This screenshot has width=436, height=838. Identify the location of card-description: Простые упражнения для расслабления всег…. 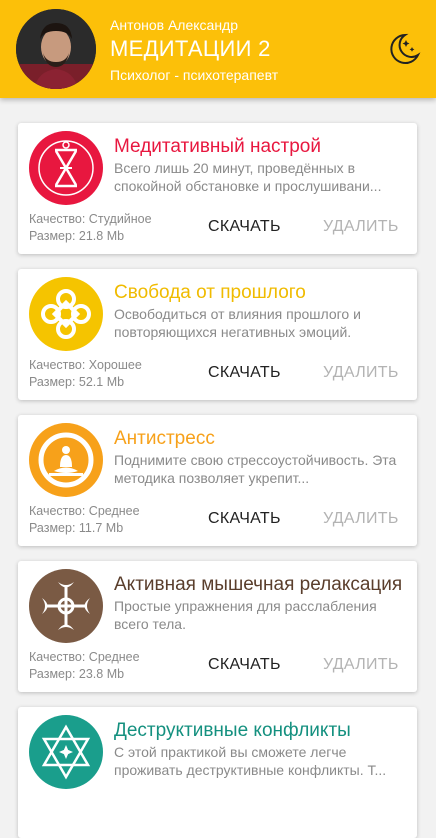
(245, 615).